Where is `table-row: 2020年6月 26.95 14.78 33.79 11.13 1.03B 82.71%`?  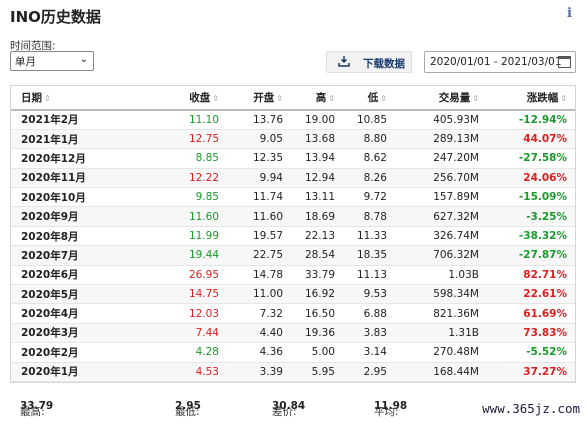 table-row: 2020年6月 26.95 14.78 33.79 11.13 1.03B 82.71% is located at coordinates (293, 275).